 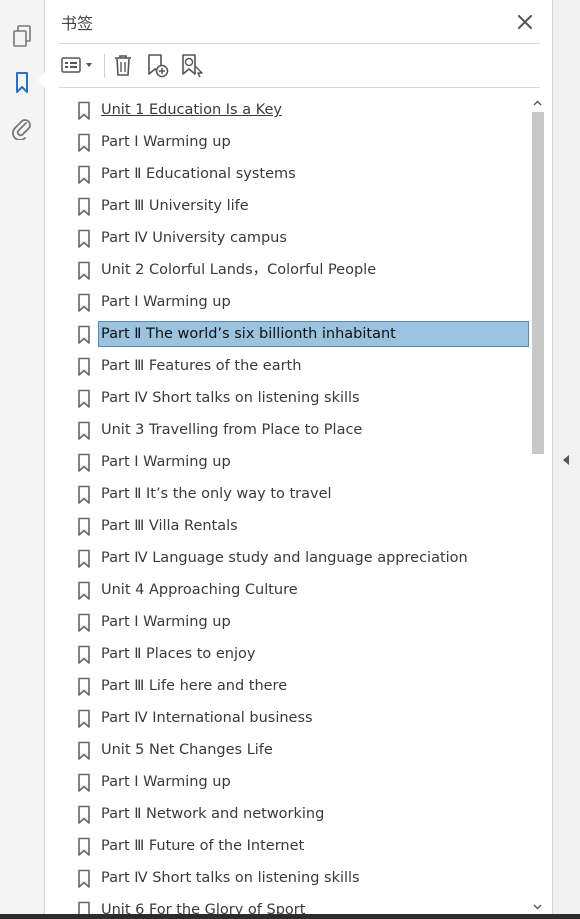 I want to click on trash-icon, so click(x=123, y=65).